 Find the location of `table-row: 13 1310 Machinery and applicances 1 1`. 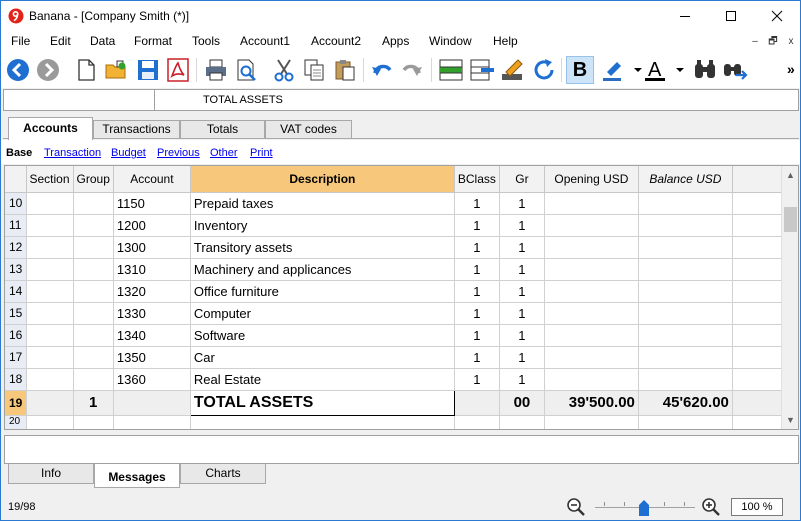

table-row: 13 1310 Machinery and applicances 1 1 is located at coordinates (396, 269).